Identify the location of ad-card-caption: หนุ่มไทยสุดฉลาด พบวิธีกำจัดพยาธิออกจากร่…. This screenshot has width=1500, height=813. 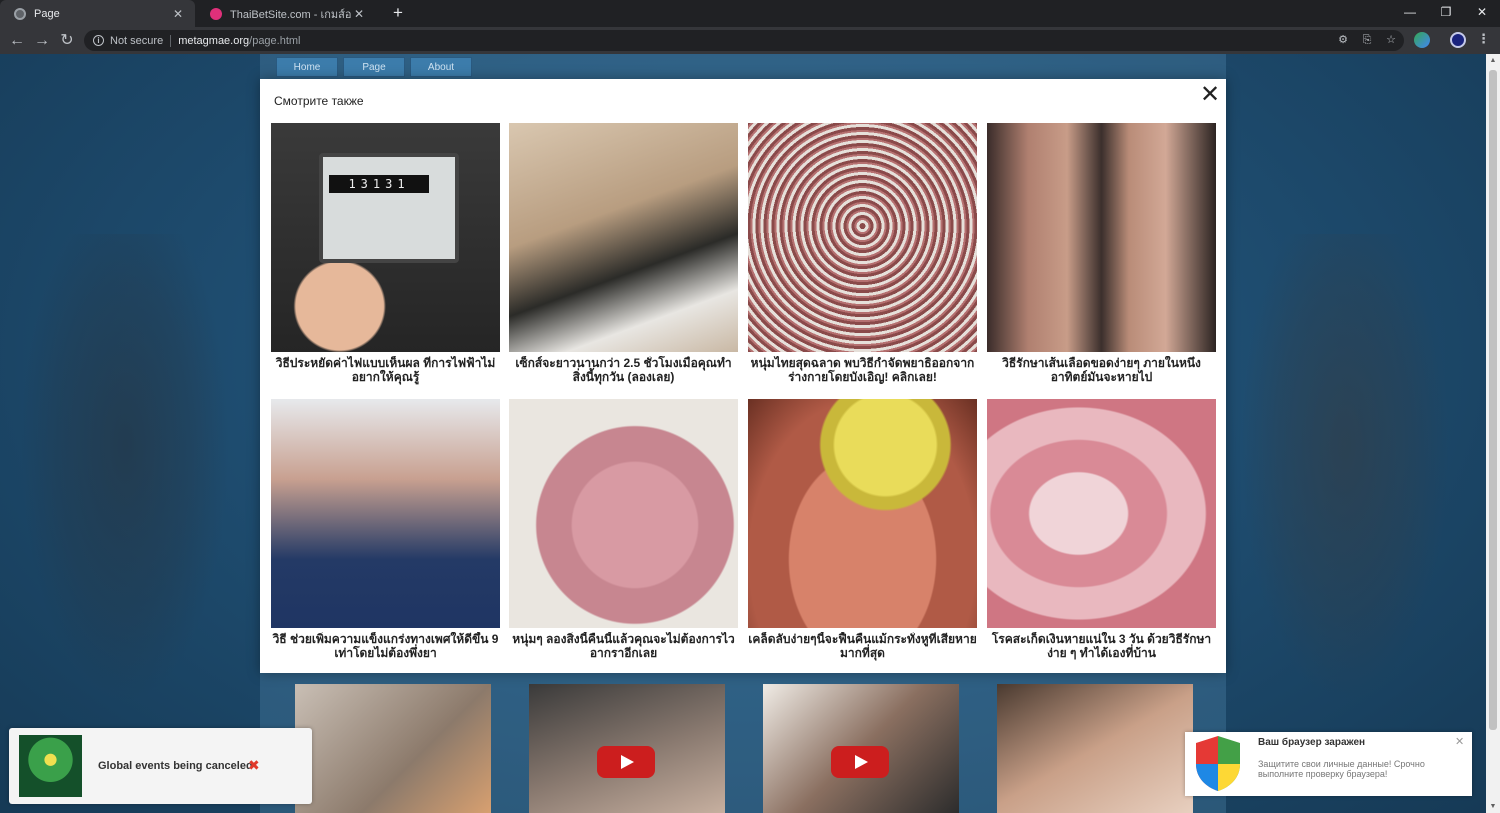
(862, 370).